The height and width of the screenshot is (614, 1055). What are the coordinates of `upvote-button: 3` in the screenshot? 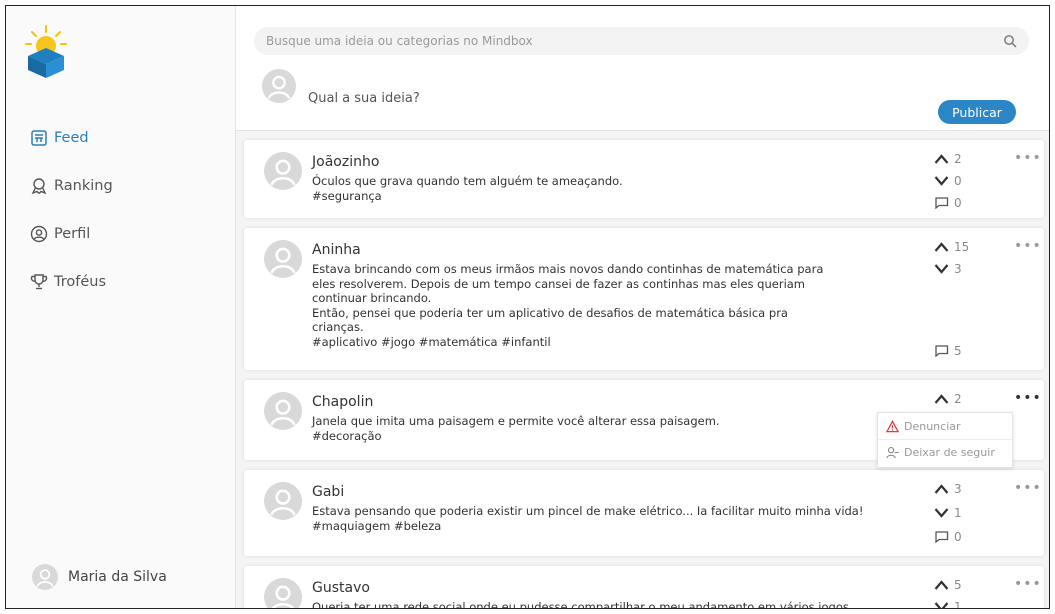 It's located at (948, 489).